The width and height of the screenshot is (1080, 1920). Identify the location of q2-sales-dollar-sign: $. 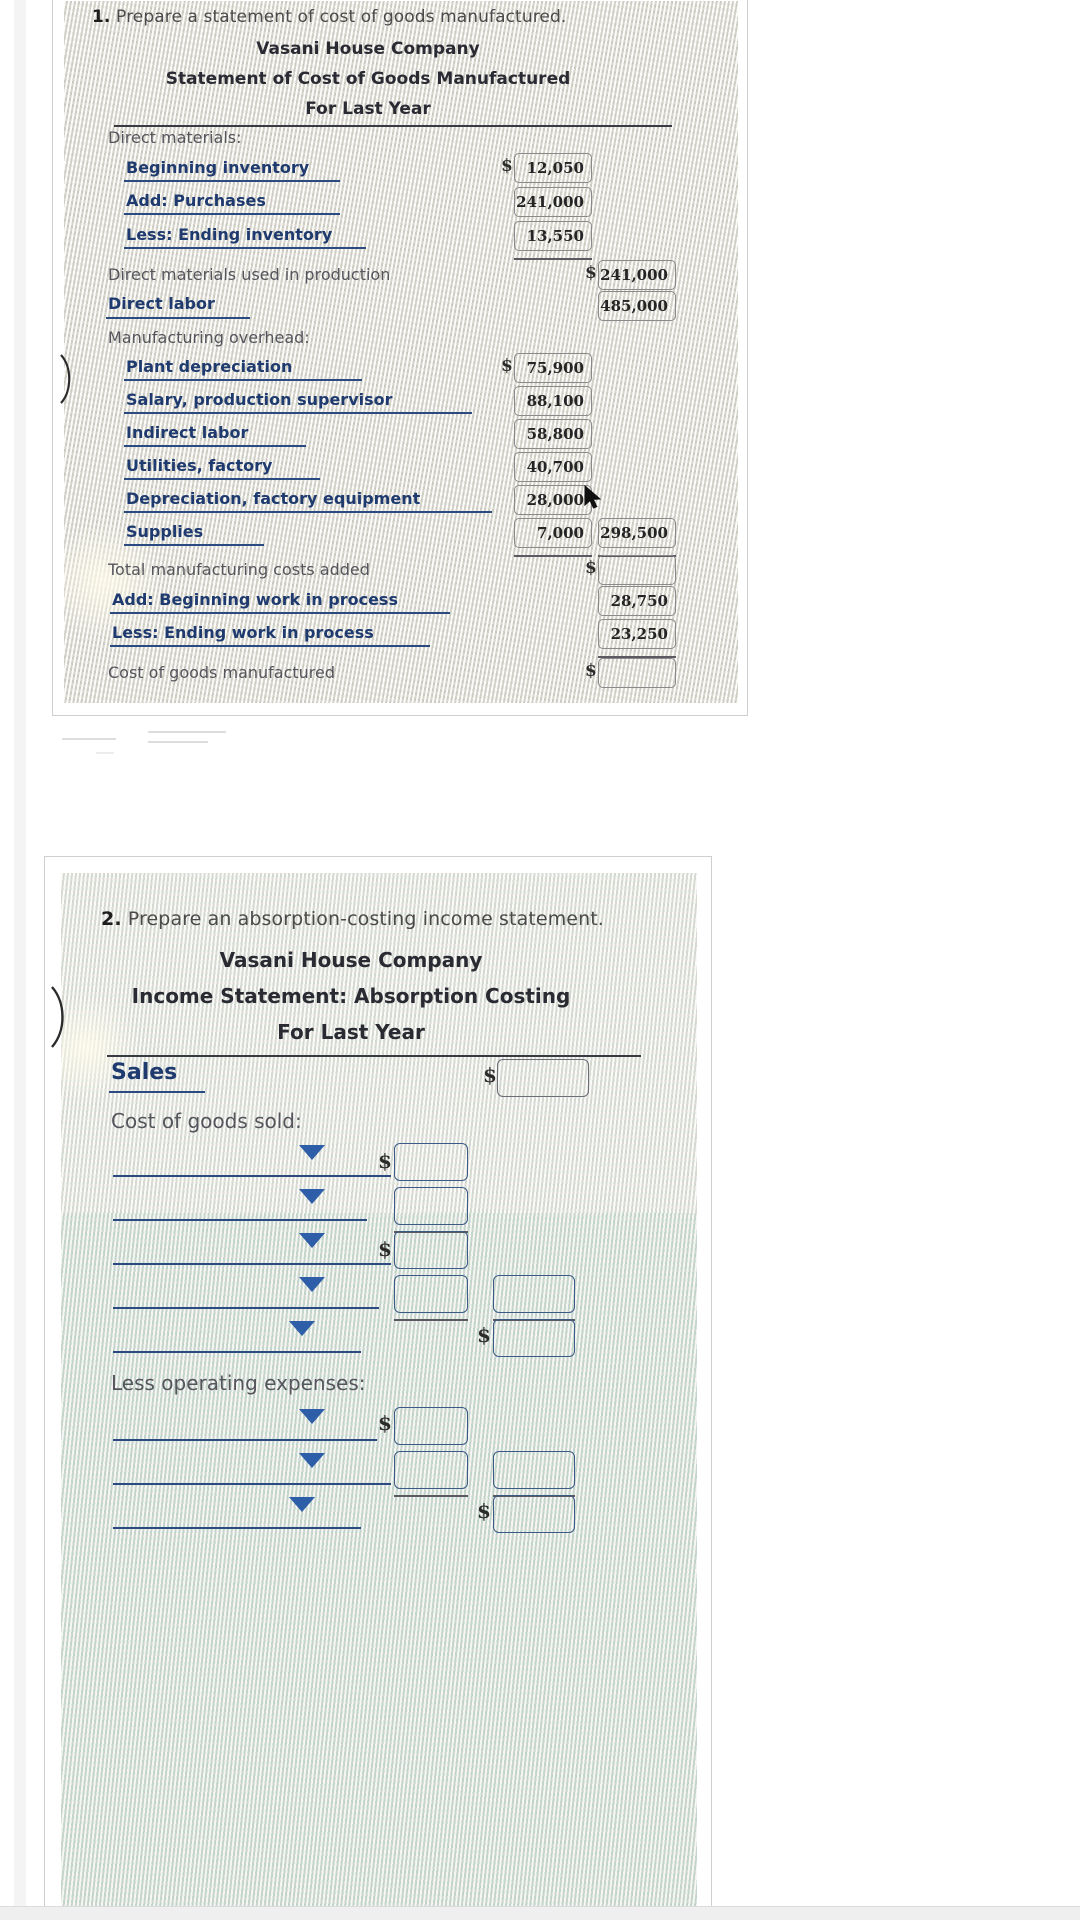
(490, 1075).